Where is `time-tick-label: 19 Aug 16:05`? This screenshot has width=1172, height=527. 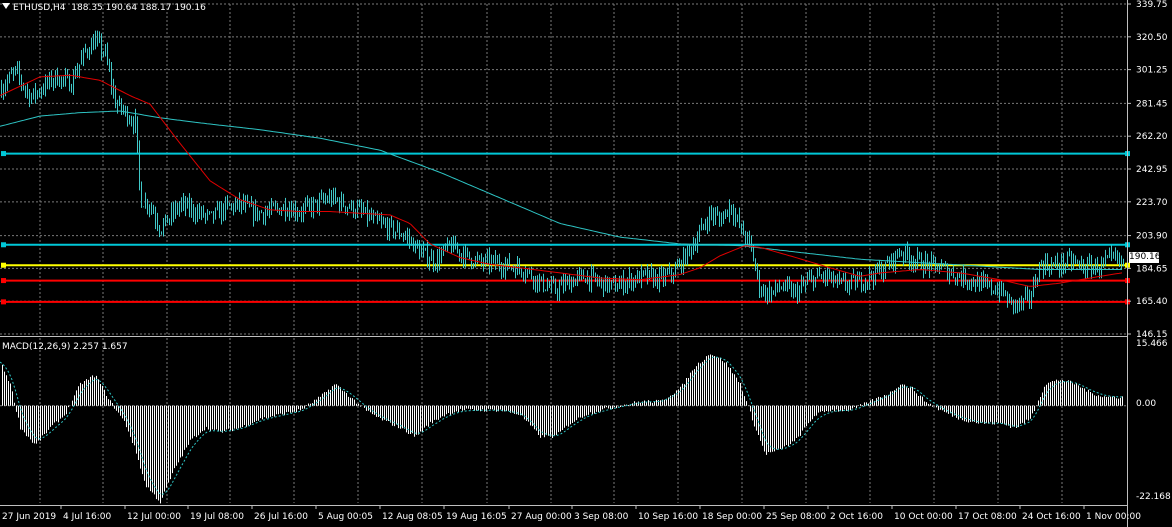 time-tick-label: 19 Aug 16:05 is located at coordinates (476, 517).